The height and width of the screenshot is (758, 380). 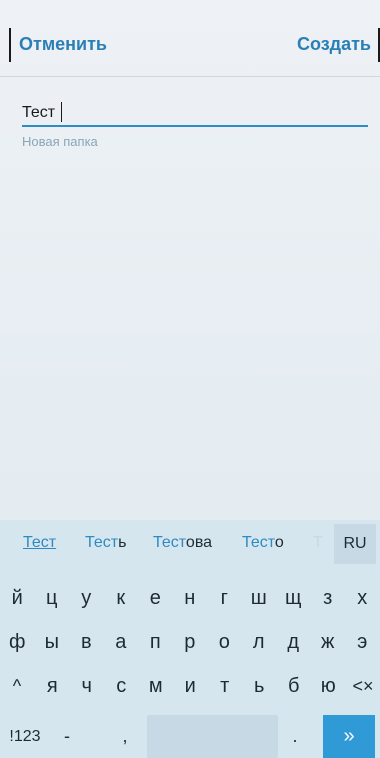 I want to click on key: з, so click(x=328, y=598).